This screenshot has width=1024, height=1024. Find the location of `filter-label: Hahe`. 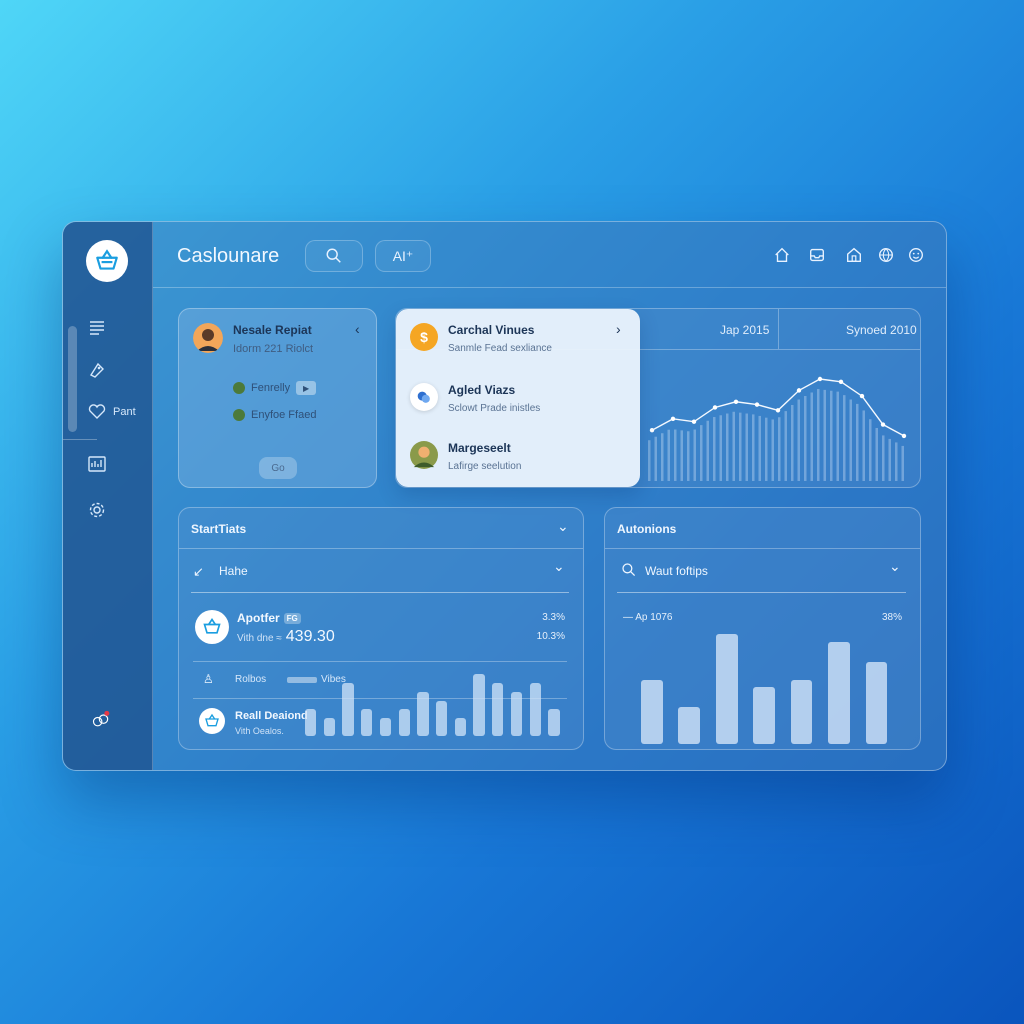

filter-label: Hahe is located at coordinates (233, 571).